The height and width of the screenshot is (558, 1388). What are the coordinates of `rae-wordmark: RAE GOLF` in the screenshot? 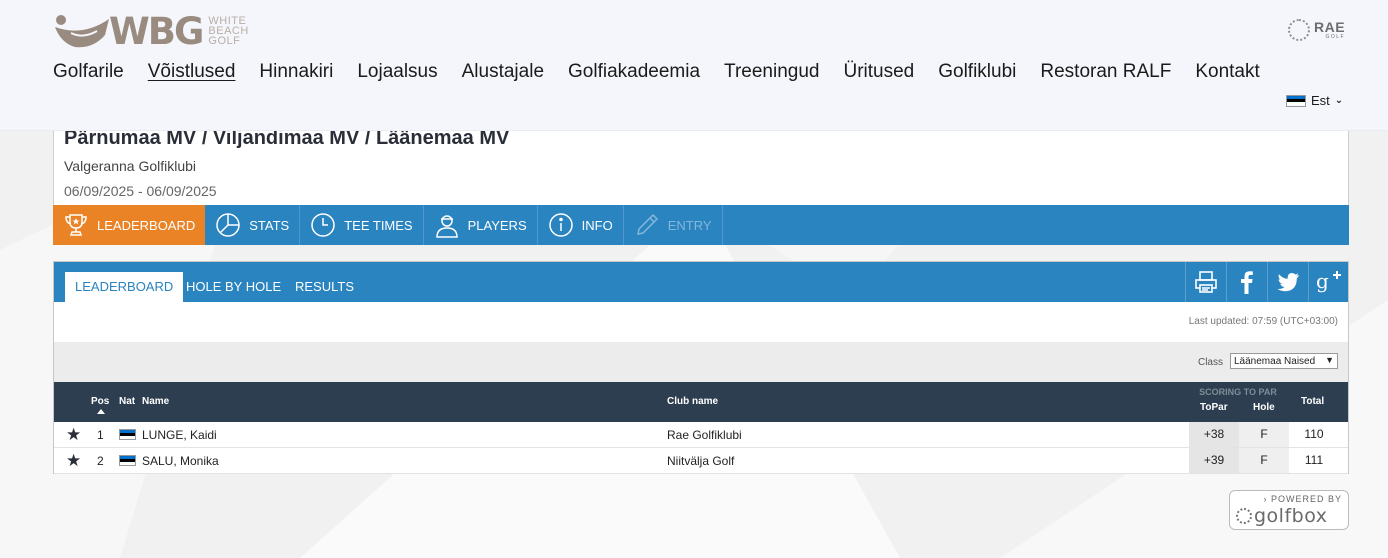 It's located at (1329, 30).